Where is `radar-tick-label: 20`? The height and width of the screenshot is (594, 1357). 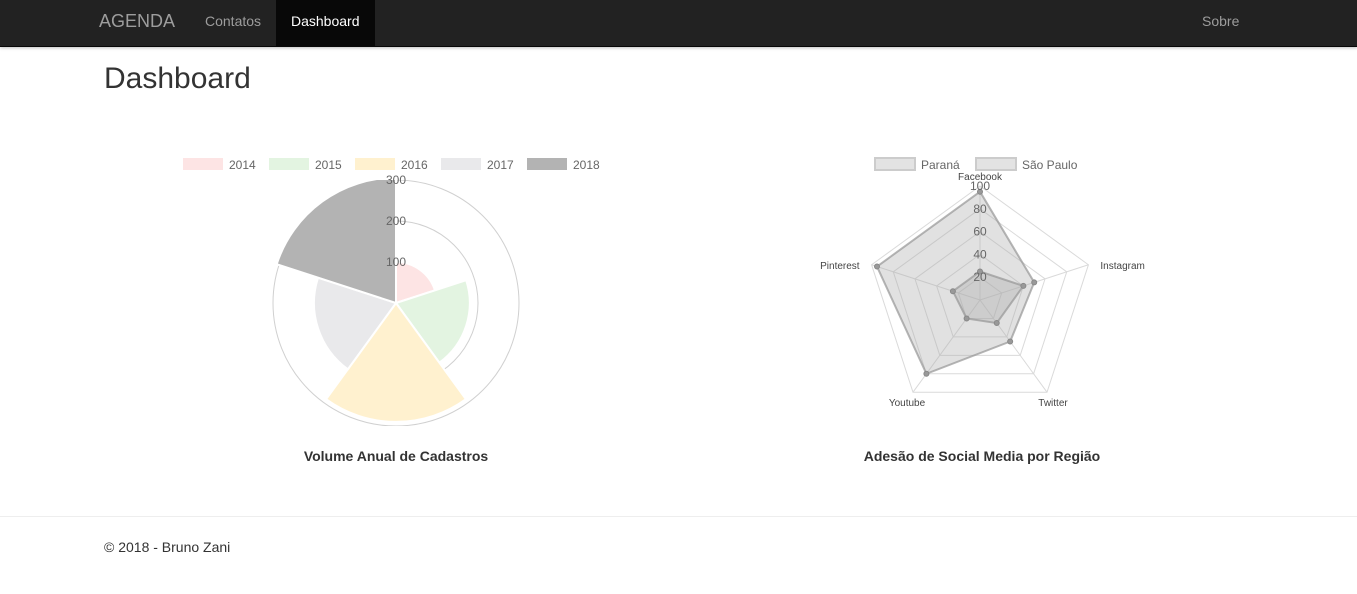
radar-tick-label: 20 is located at coordinates (980, 277).